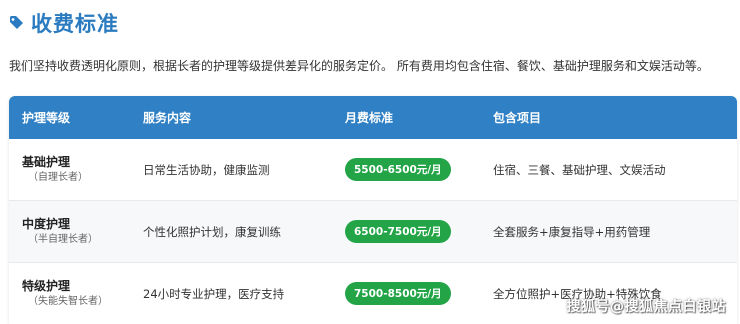  I want to click on price-cell: 7500-8500元/月, so click(419, 293).